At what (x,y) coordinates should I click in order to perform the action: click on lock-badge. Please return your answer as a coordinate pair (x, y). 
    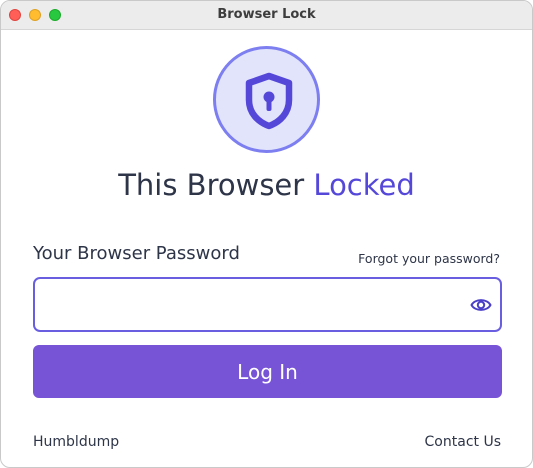
    Looking at the image, I should click on (266, 99).